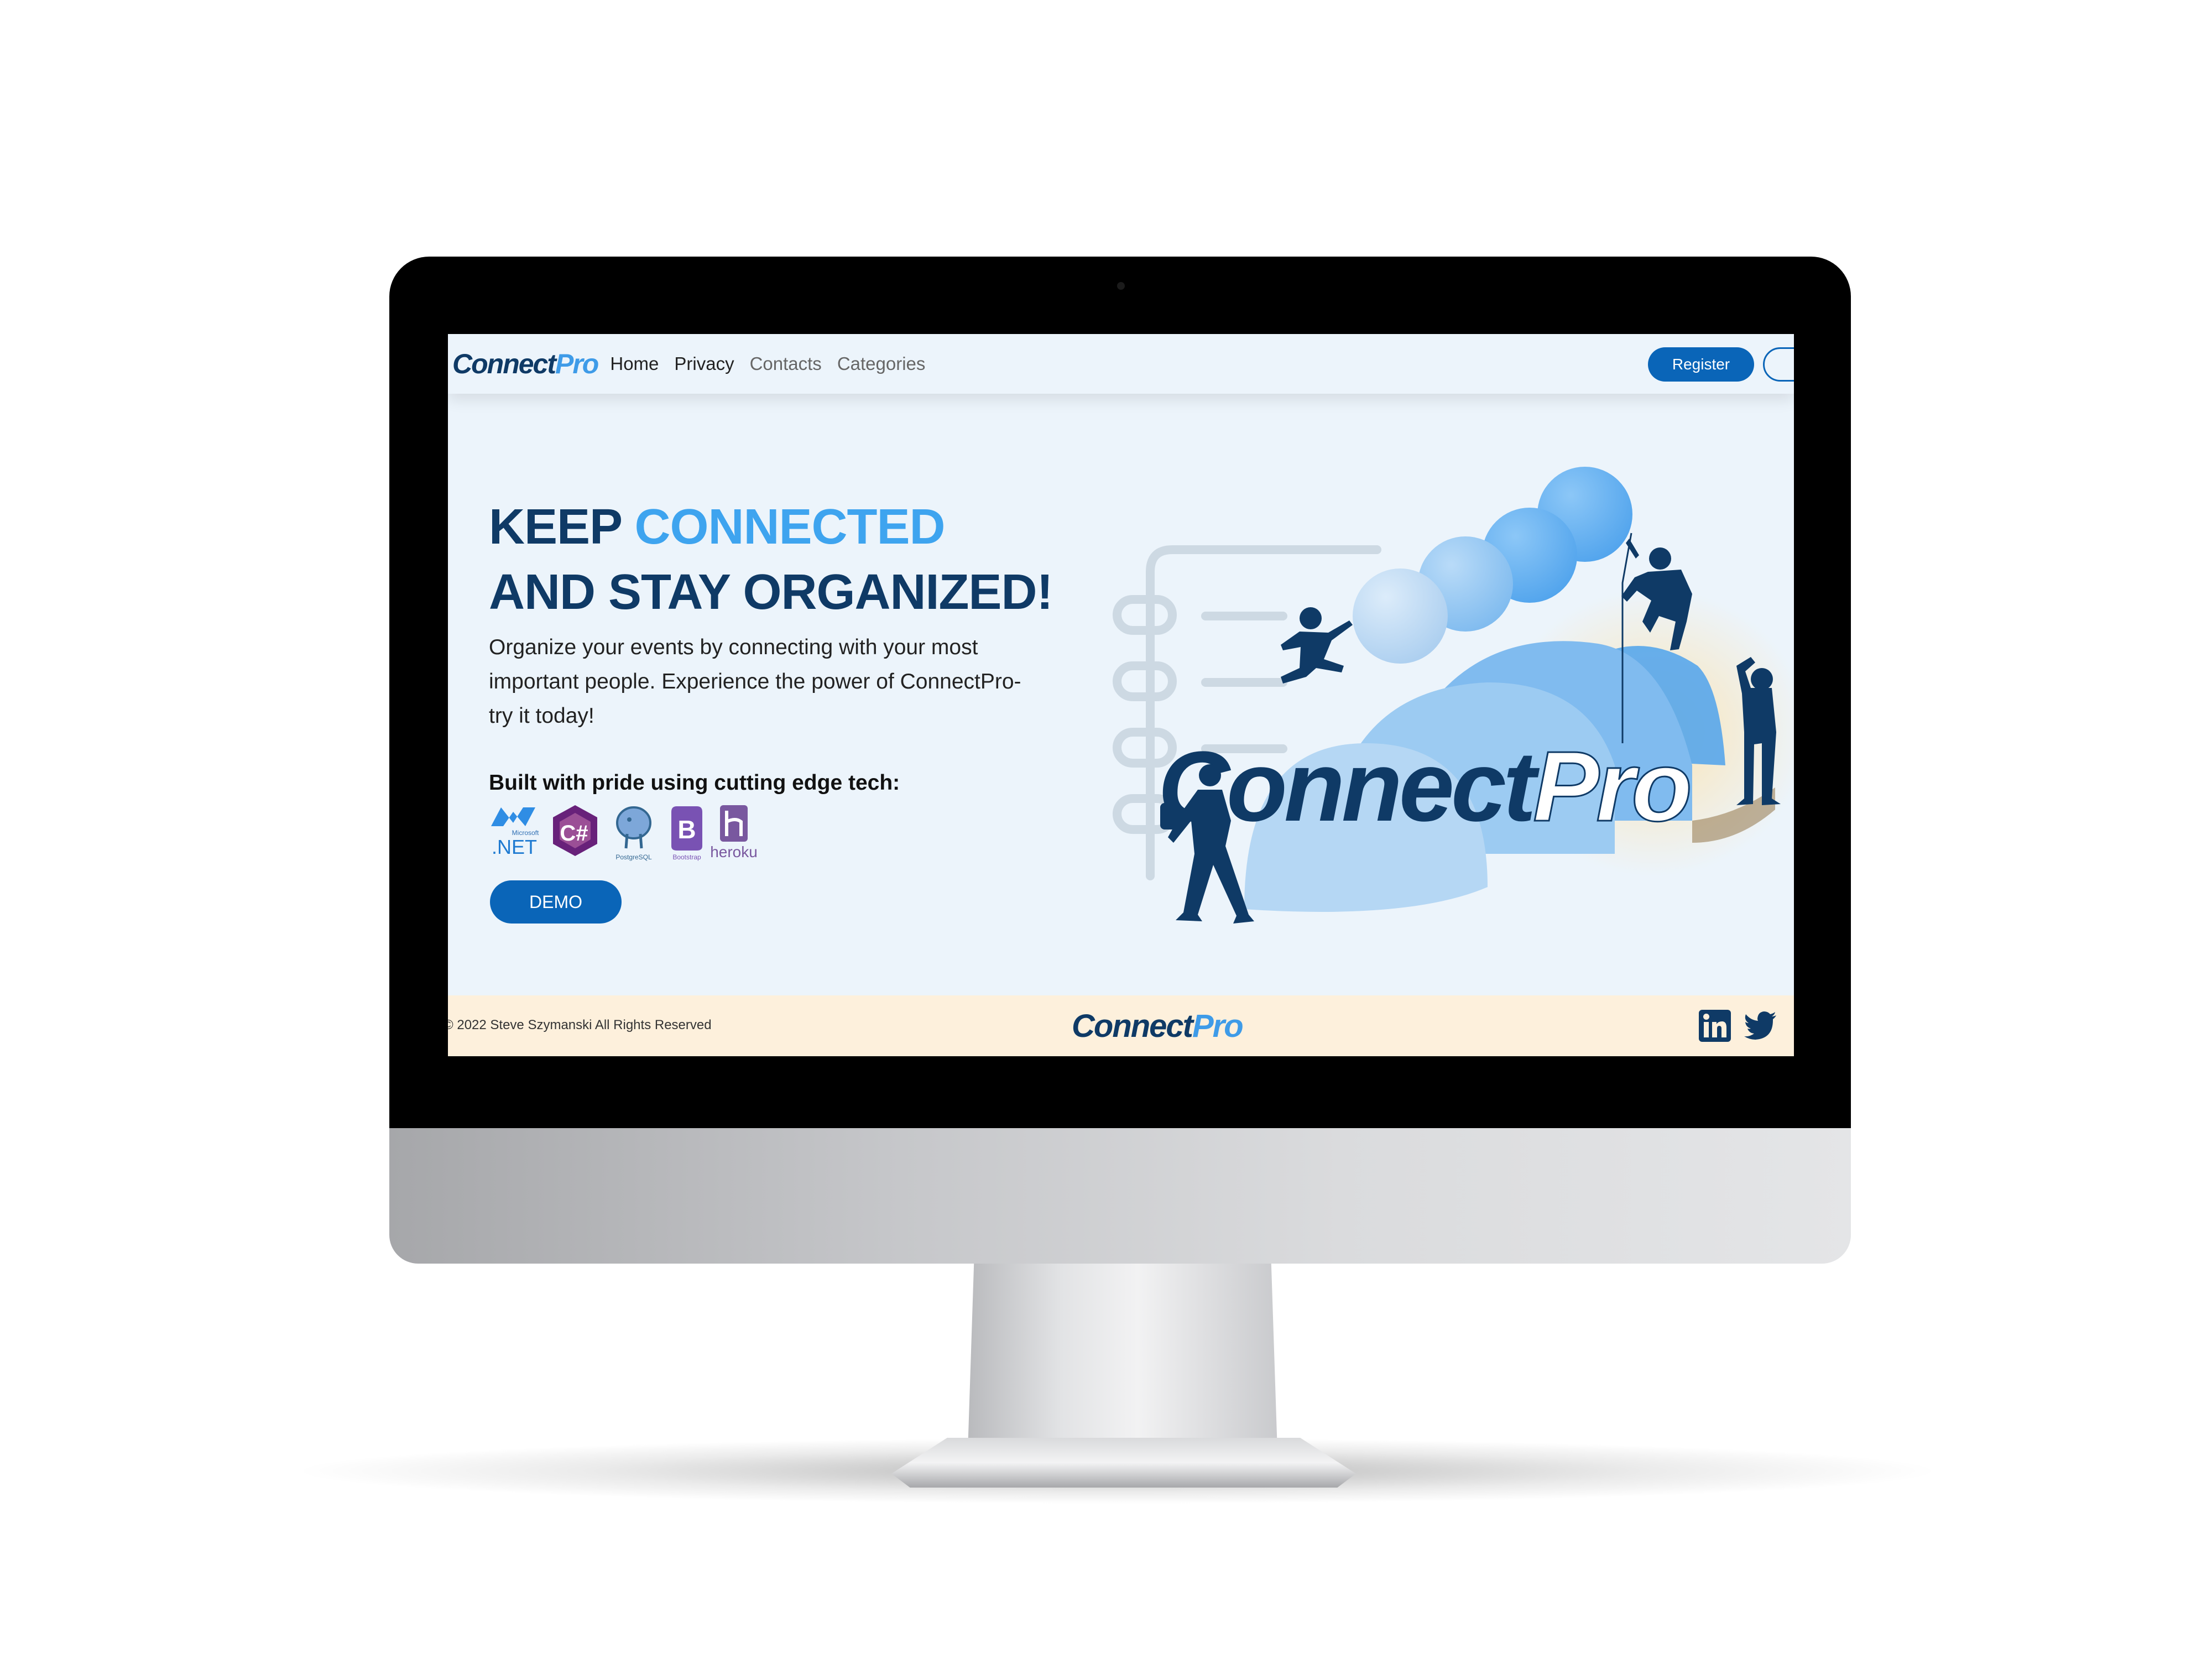  What do you see at coordinates (704, 363) in the screenshot?
I see `nav-privacy-link: Privacy` at bounding box center [704, 363].